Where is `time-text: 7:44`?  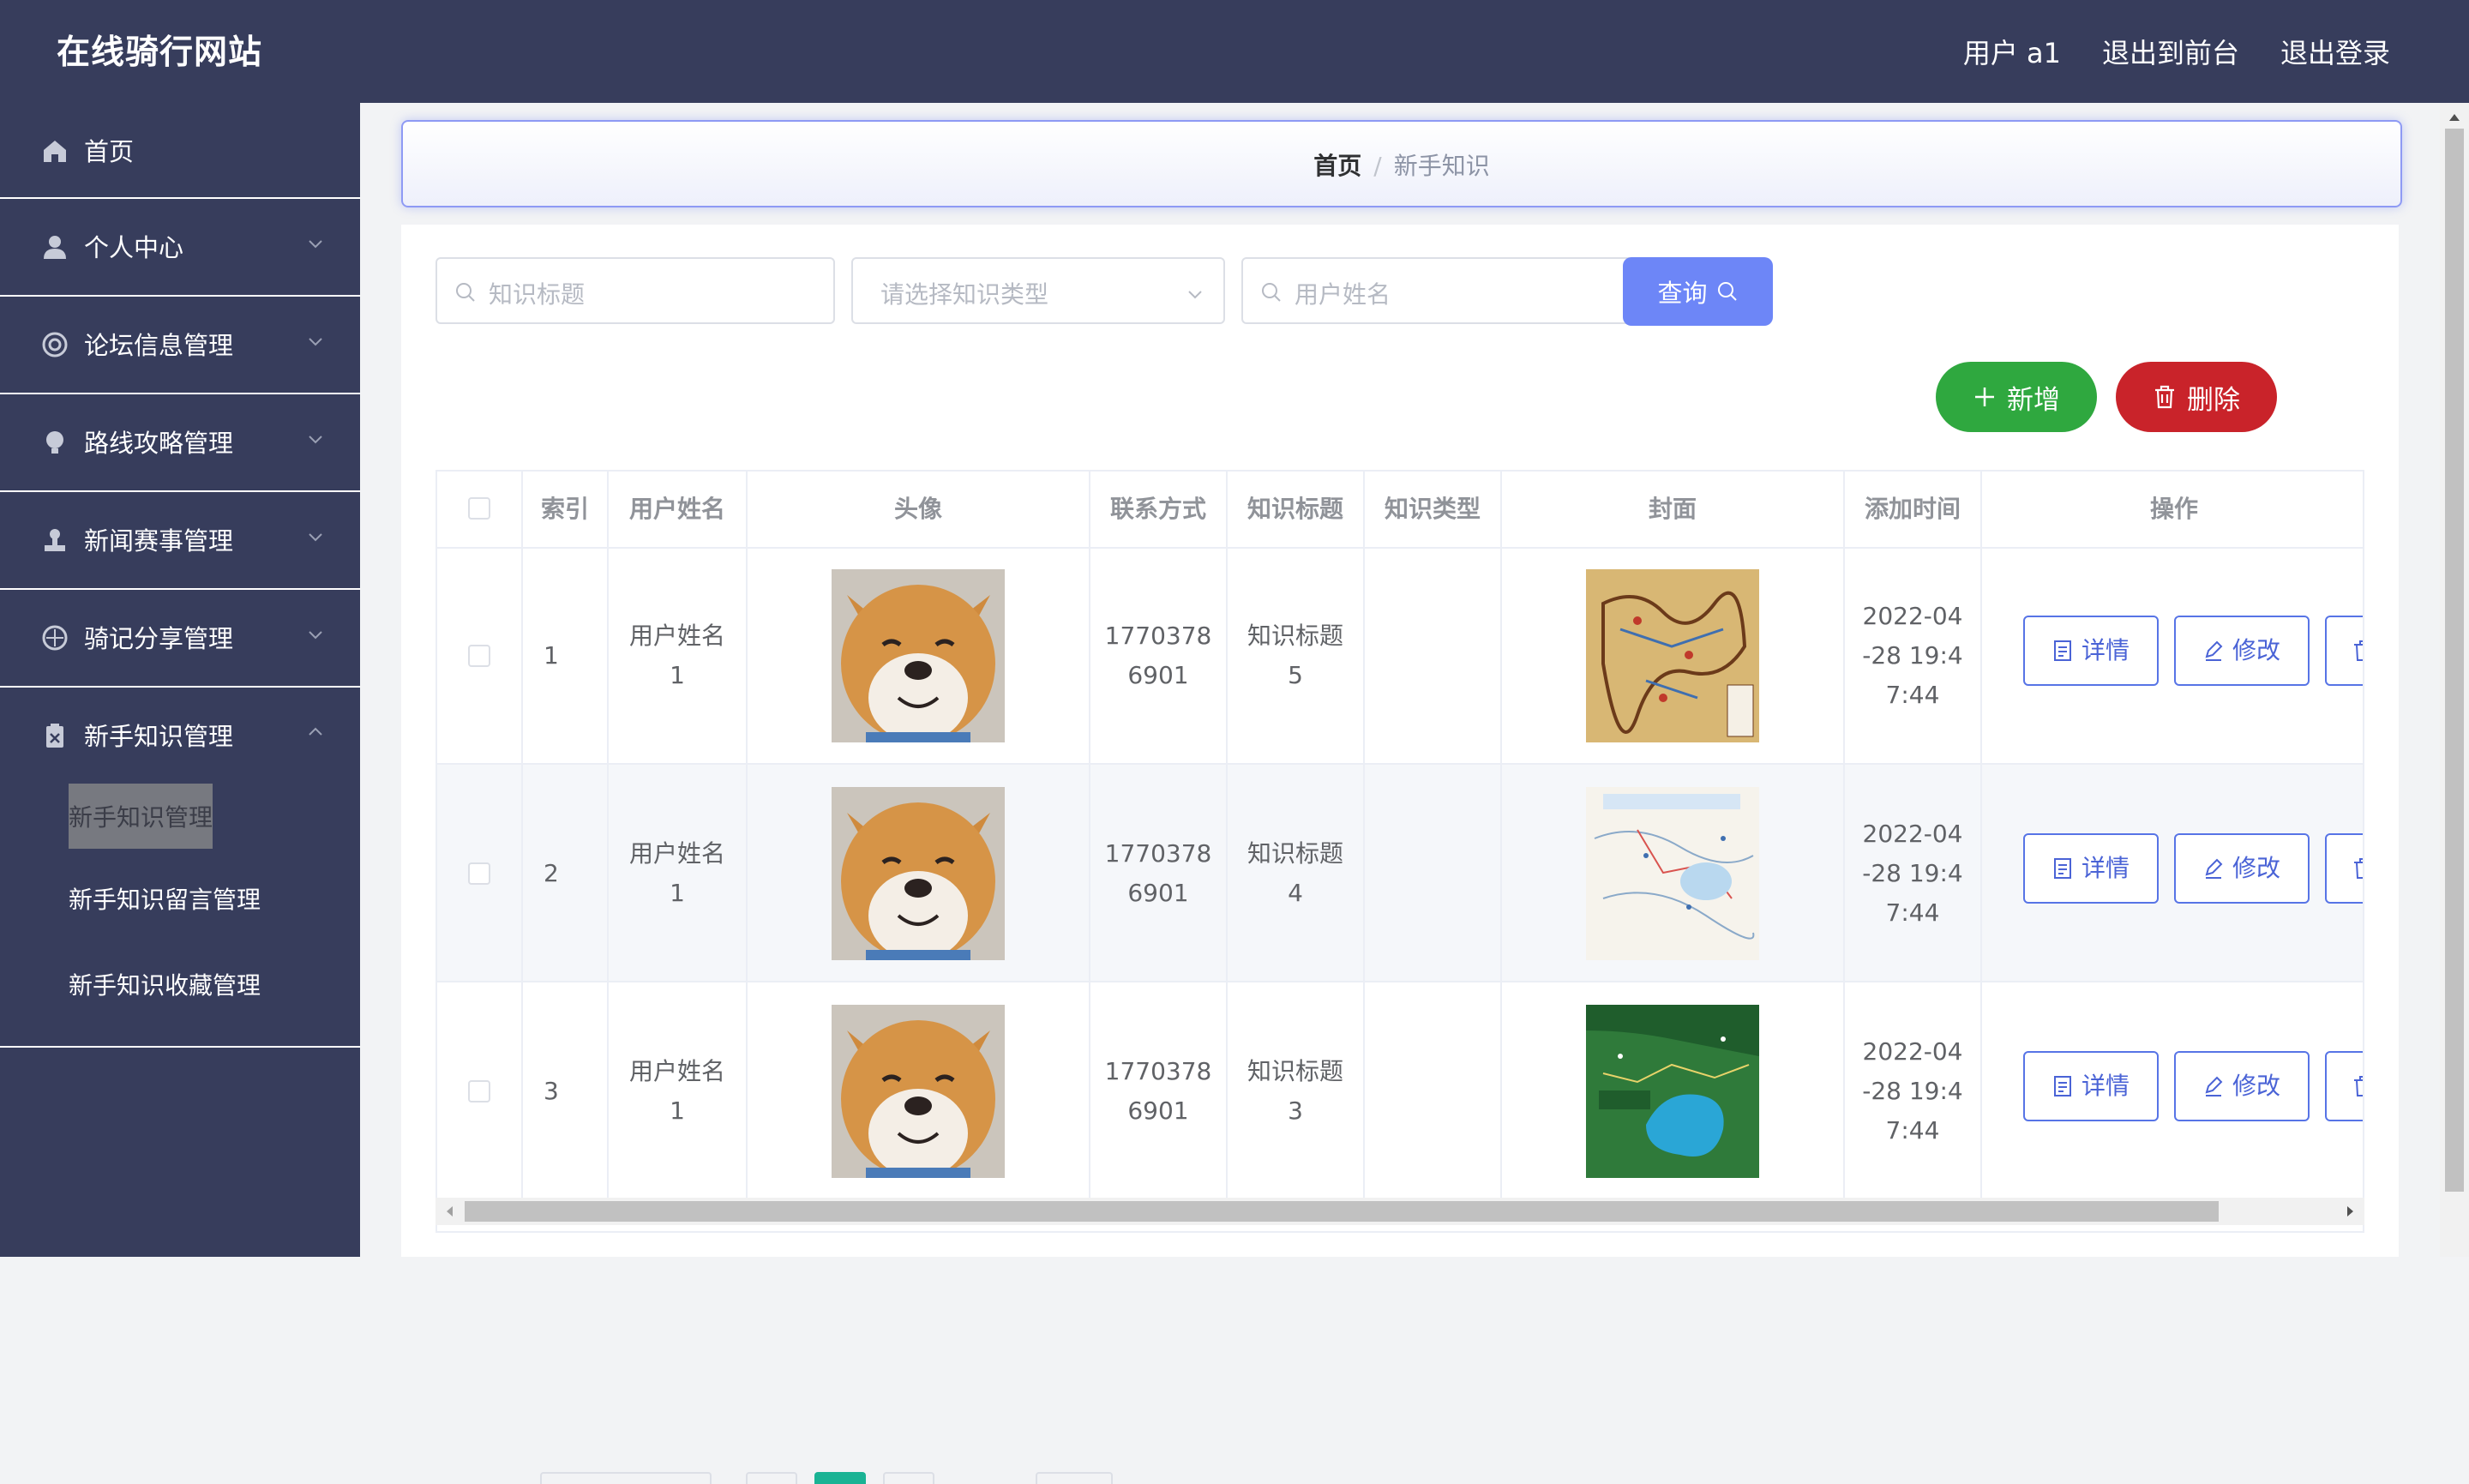
time-text: 7:44 is located at coordinates (1912, 695).